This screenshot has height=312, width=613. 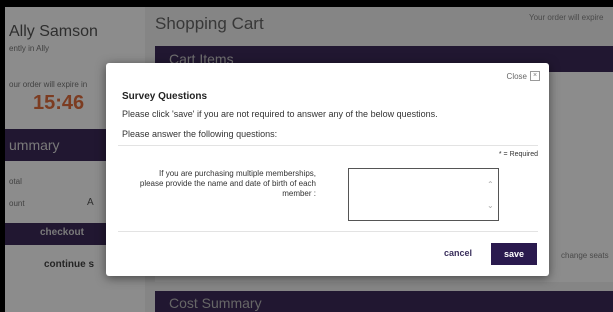 I want to click on scroll-up-icon: ⌃, so click(x=490, y=184).